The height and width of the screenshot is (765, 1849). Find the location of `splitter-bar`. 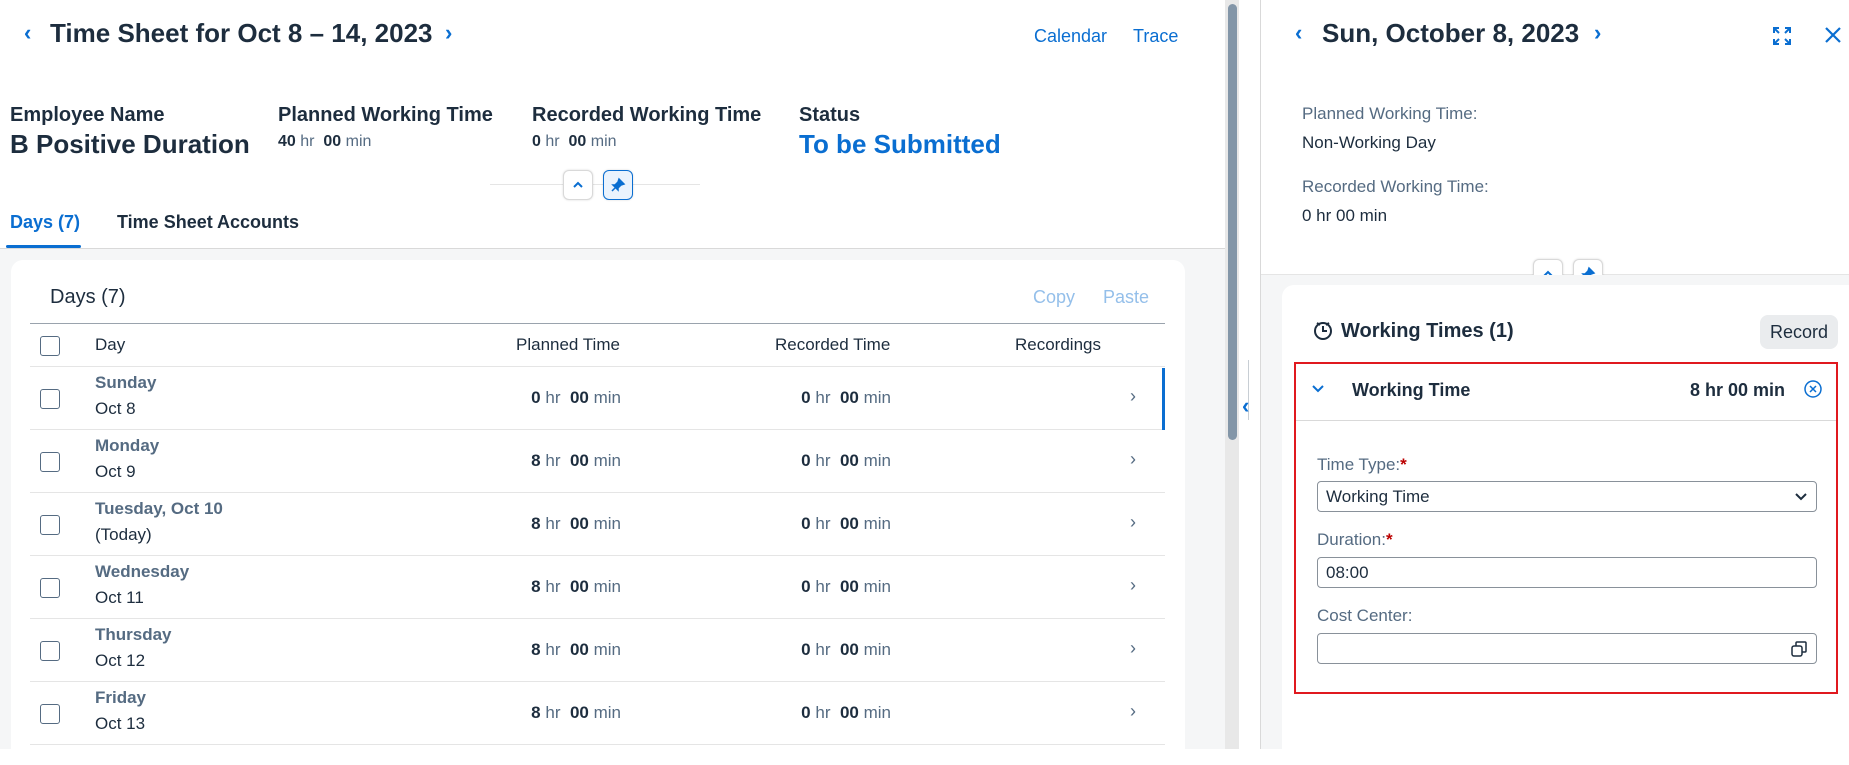

splitter-bar is located at coordinates (1250, 374).